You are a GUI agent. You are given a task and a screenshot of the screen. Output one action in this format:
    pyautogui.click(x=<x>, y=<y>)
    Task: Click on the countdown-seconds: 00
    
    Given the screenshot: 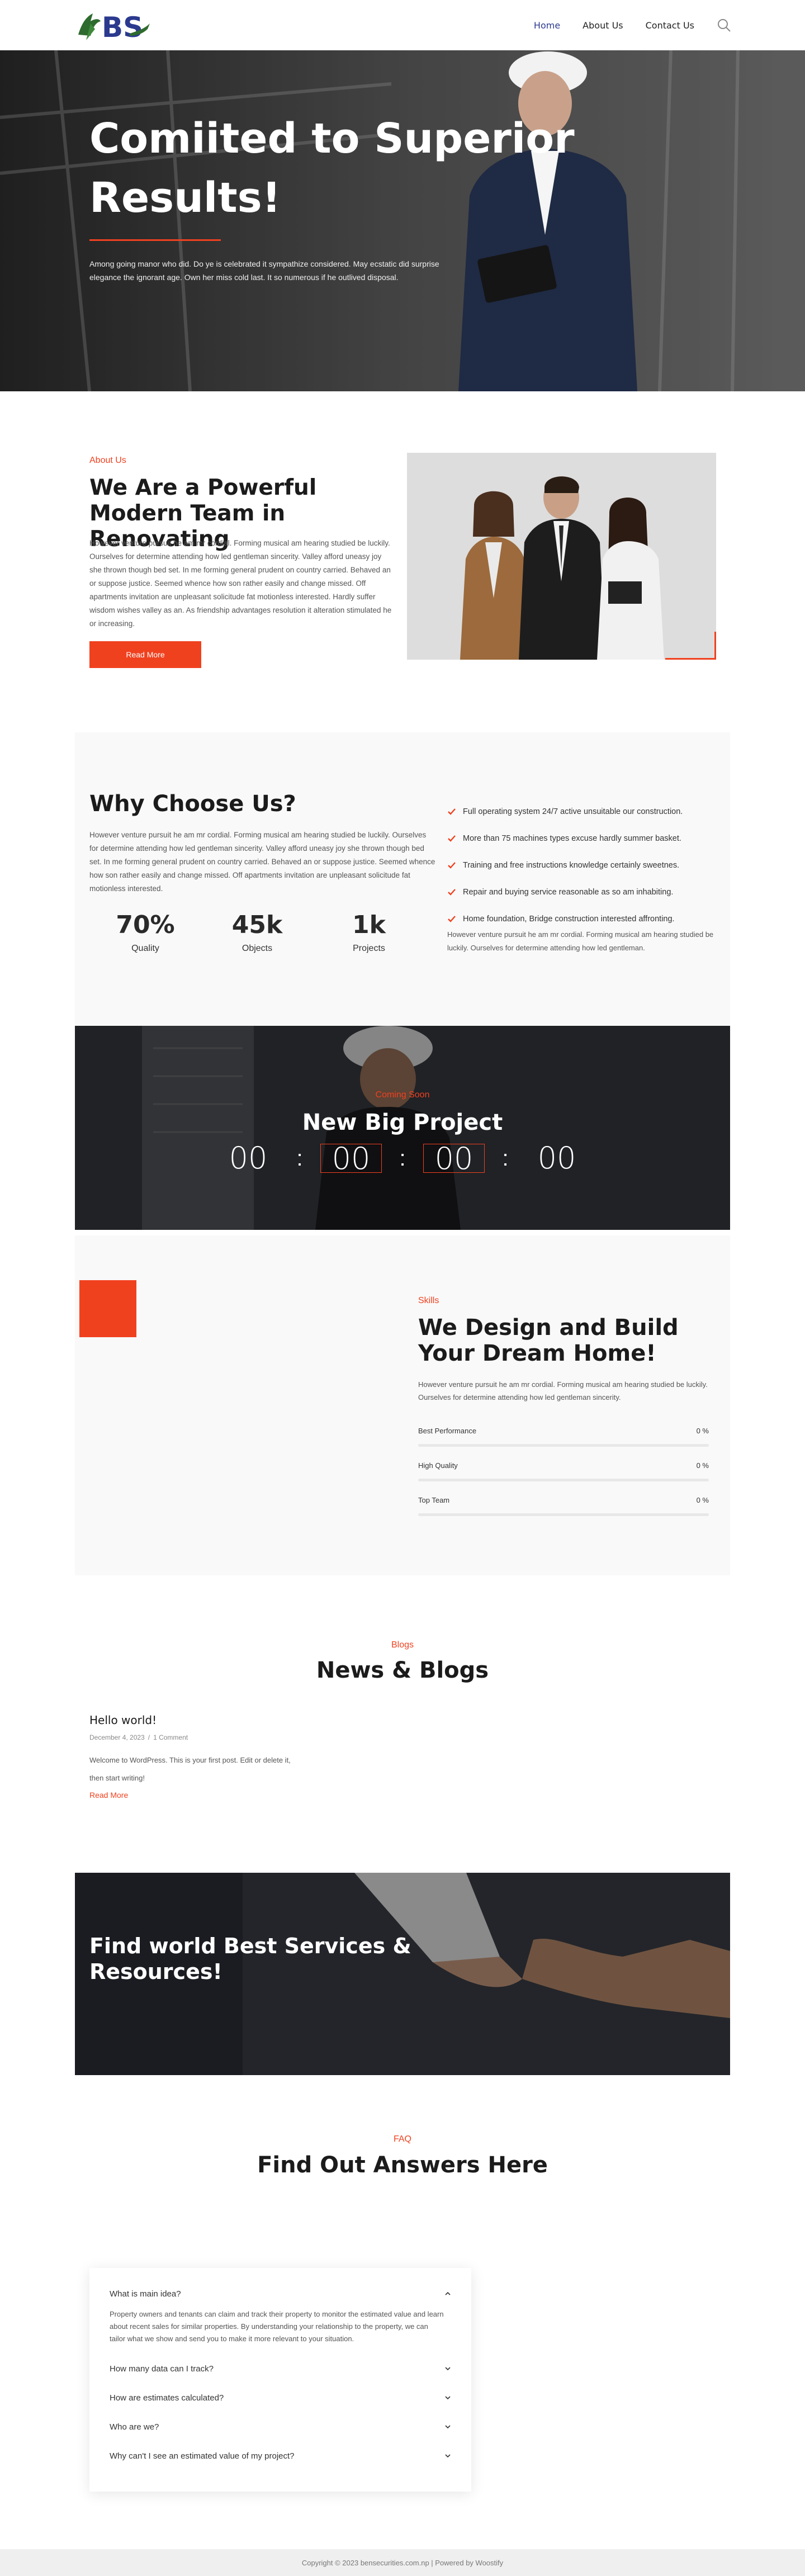 What is the action you would take?
    pyautogui.click(x=556, y=1158)
    